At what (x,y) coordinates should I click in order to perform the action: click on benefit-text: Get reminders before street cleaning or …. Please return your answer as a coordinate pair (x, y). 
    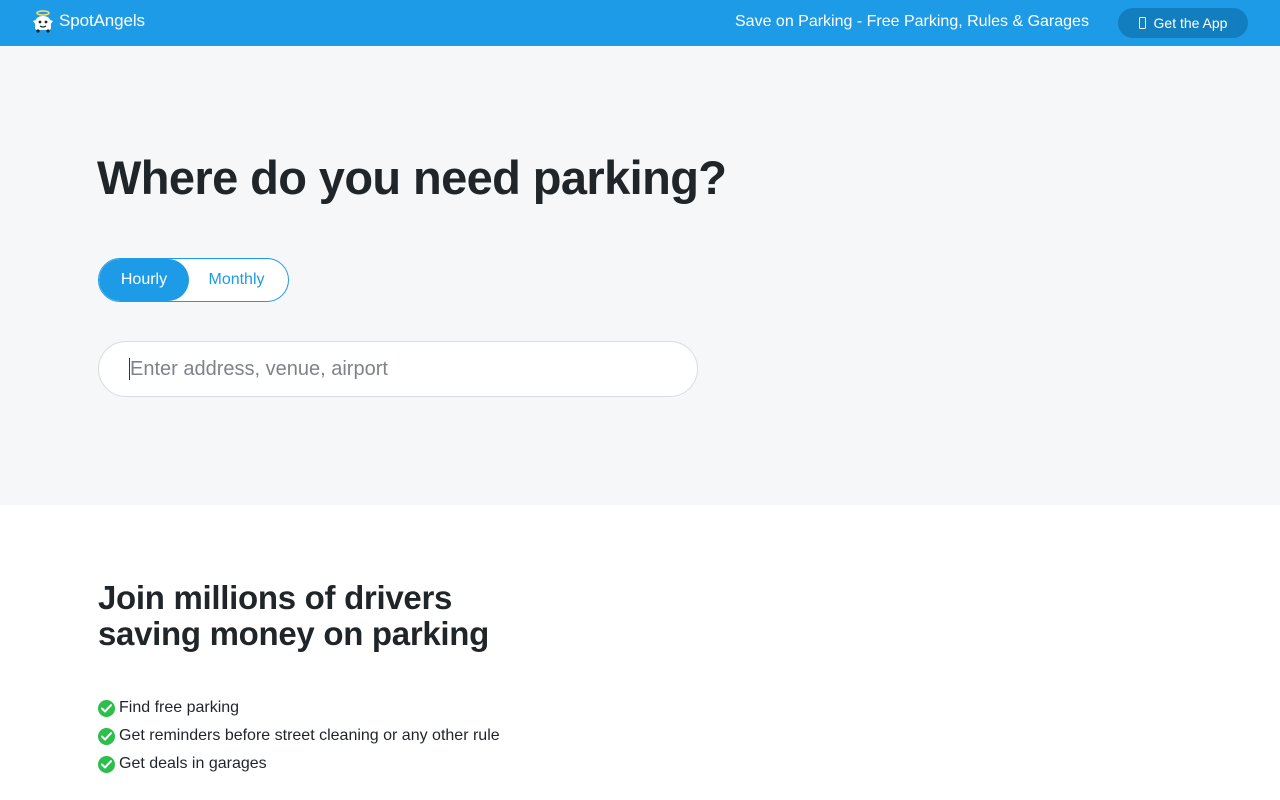
    Looking at the image, I should click on (309, 735).